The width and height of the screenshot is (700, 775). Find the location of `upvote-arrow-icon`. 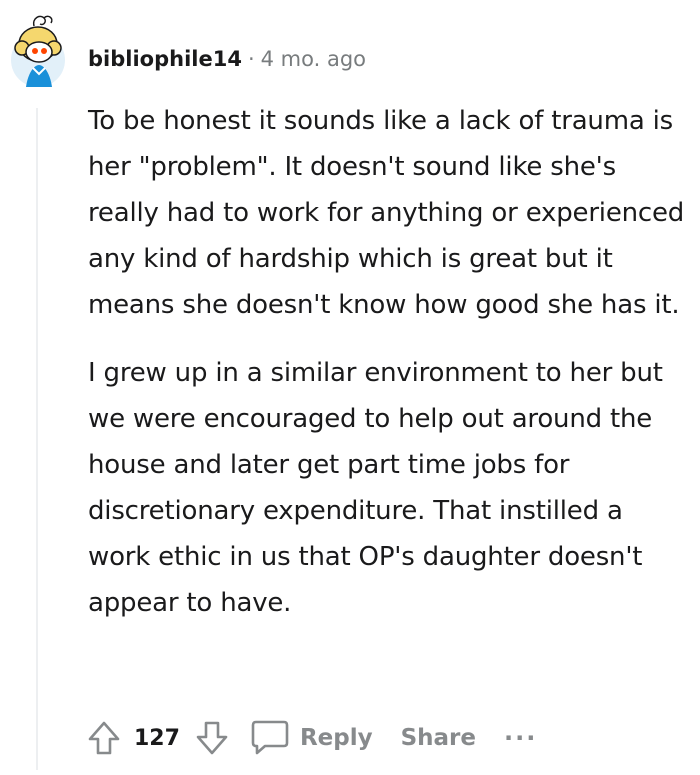

upvote-arrow-icon is located at coordinates (104, 738).